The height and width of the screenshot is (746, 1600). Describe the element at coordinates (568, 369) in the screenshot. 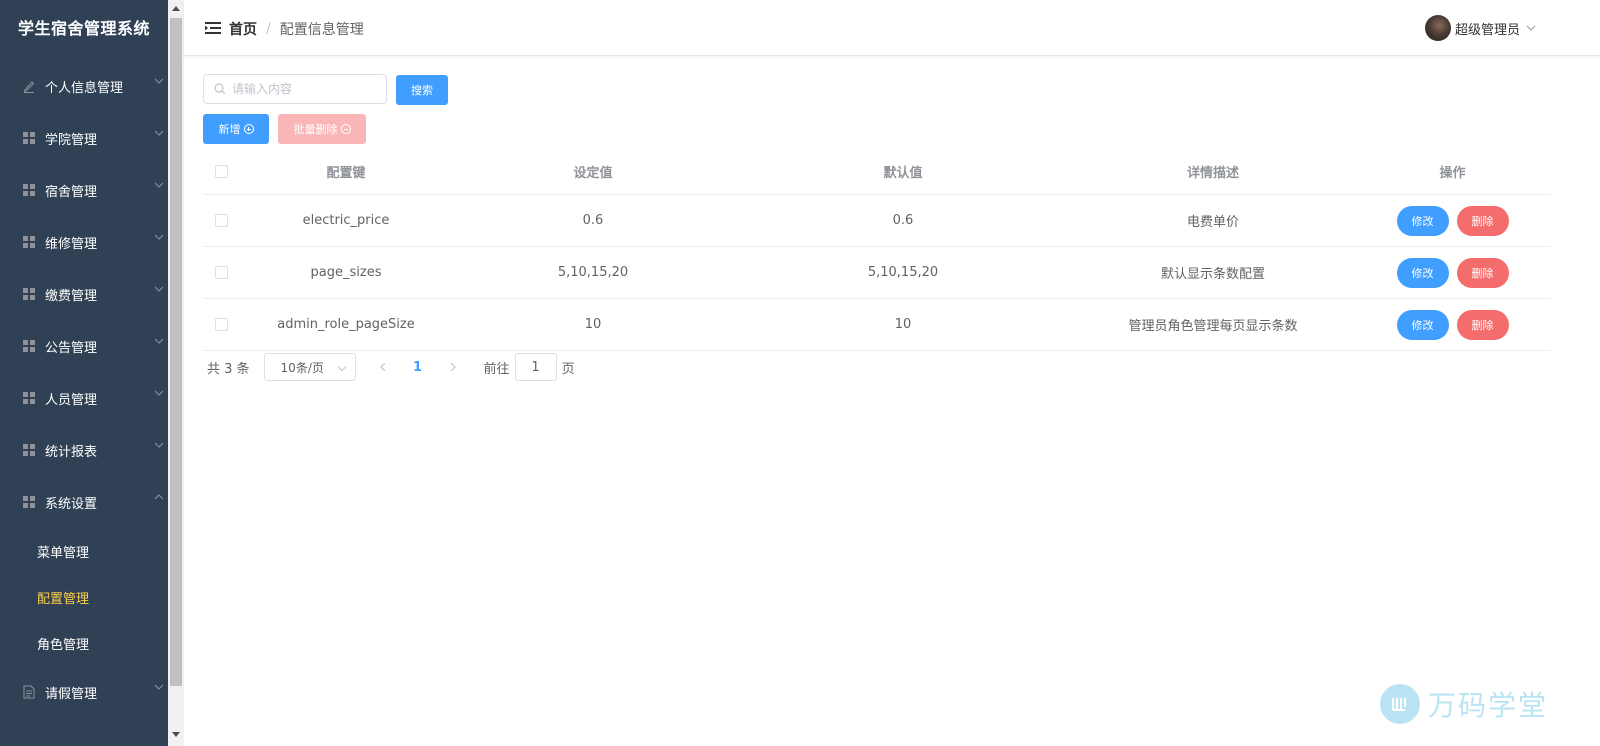

I see `goto-suffix: 页` at that location.